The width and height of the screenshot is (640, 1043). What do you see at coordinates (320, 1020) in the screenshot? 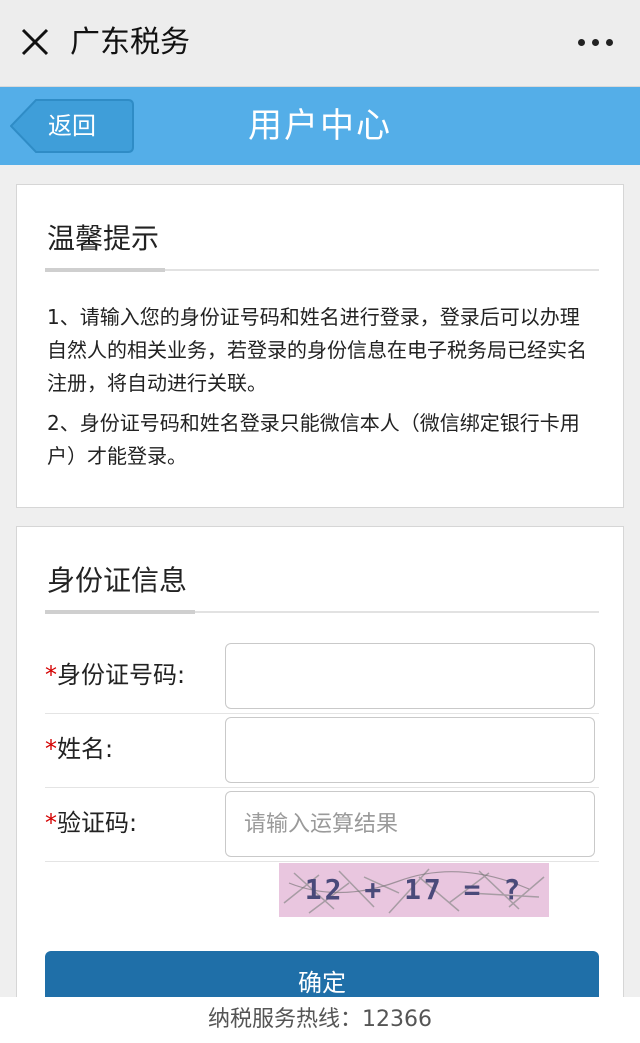
I see `hotline-footer: 纳税服务热线：12366` at bounding box center [320, 1020].